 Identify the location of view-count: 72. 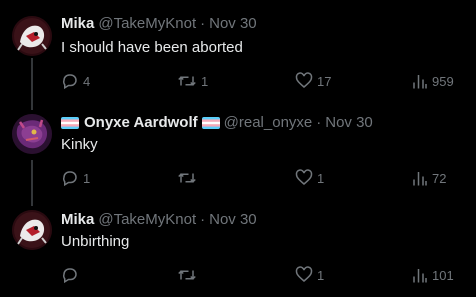
(439, 178).